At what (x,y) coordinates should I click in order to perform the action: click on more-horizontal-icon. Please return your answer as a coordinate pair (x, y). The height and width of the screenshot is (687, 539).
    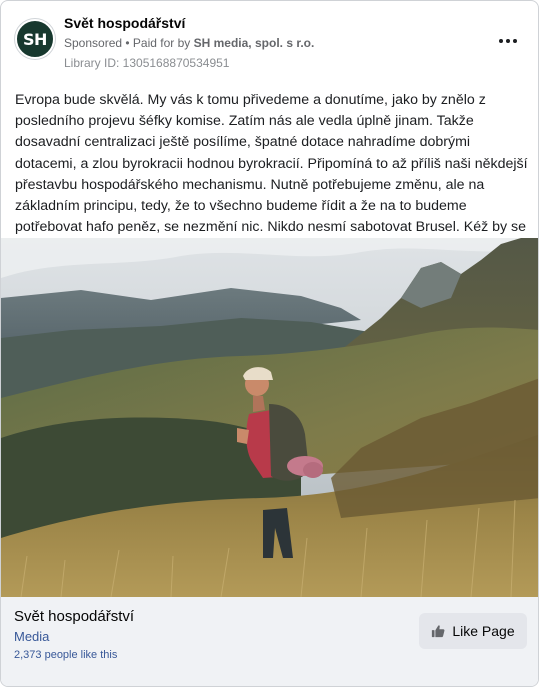
    Looking at the image, I should click on (508, 41).